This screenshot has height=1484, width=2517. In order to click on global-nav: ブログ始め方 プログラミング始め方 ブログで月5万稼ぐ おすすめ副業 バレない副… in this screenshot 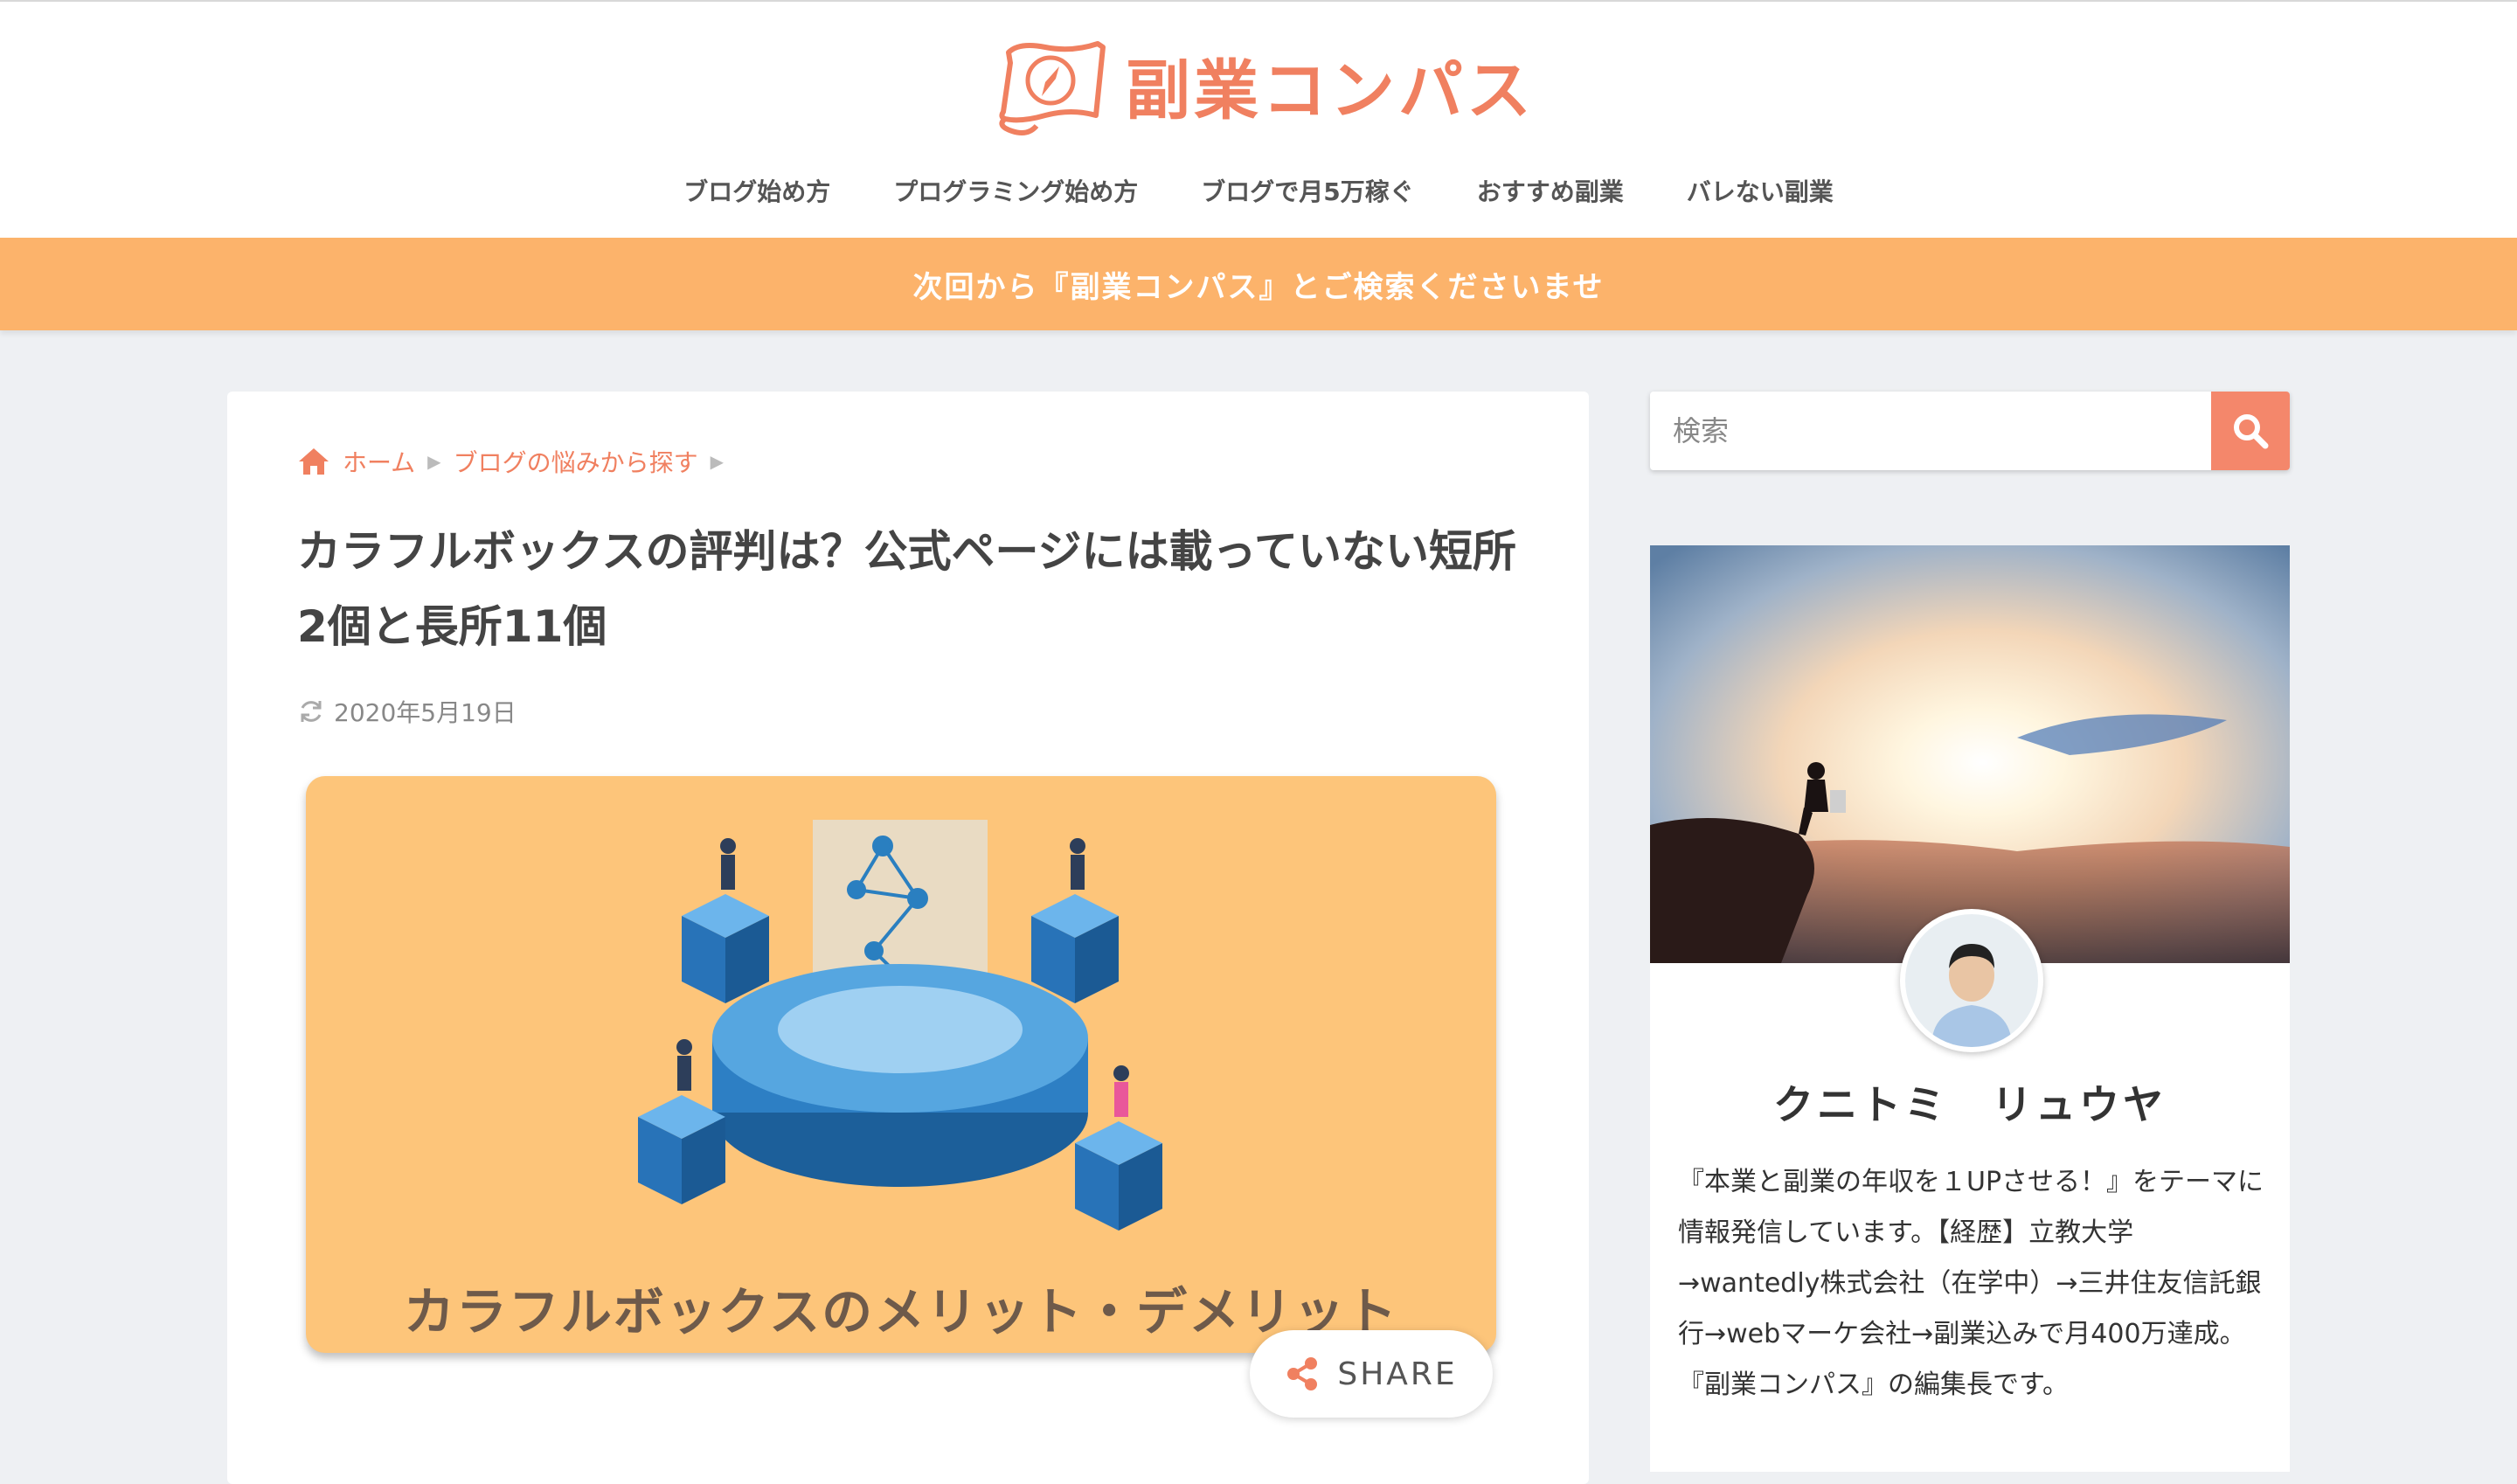, I will do `click(1258, 192)`.